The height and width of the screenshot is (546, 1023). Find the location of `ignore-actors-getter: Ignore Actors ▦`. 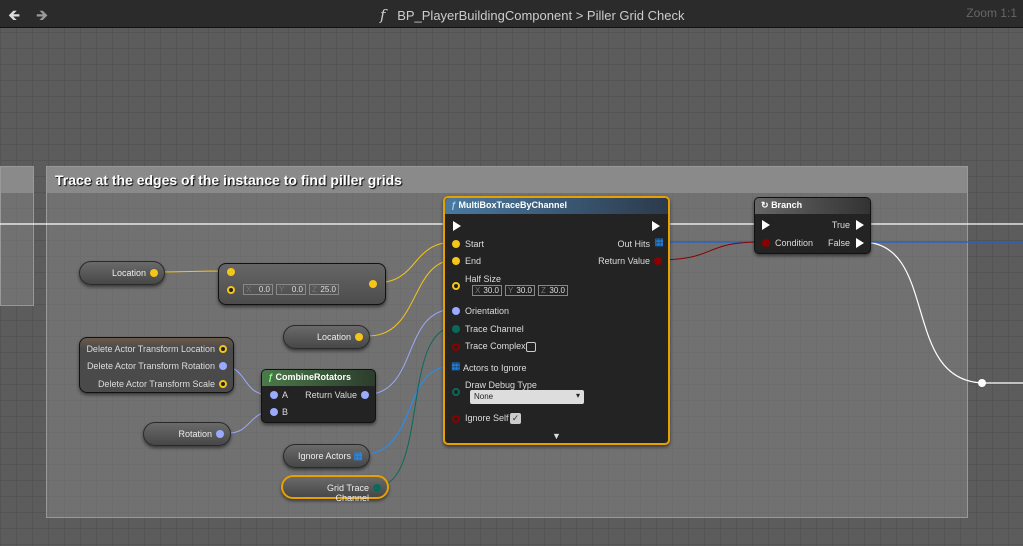

ignore-actors-getter: Ignore Actors ▦ is located at coordinates (326, 456).